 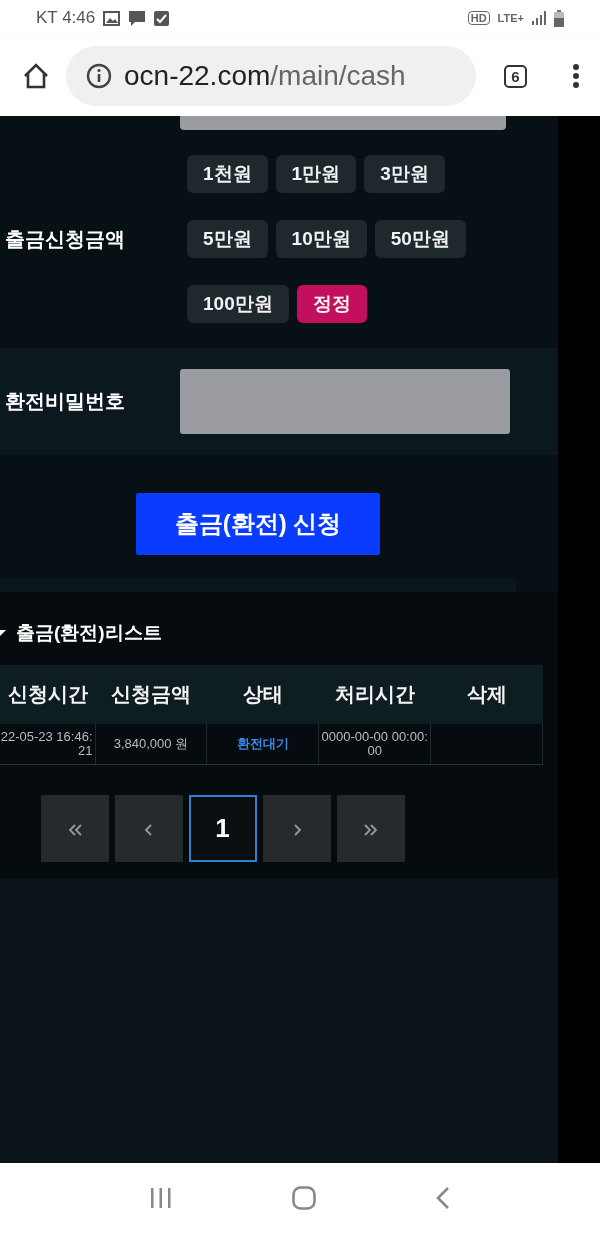 What do you see at coordinates (151, 744) in the screenshot?
I see `table-cell: 3,840,000 원` at bounding box center [151, 744].